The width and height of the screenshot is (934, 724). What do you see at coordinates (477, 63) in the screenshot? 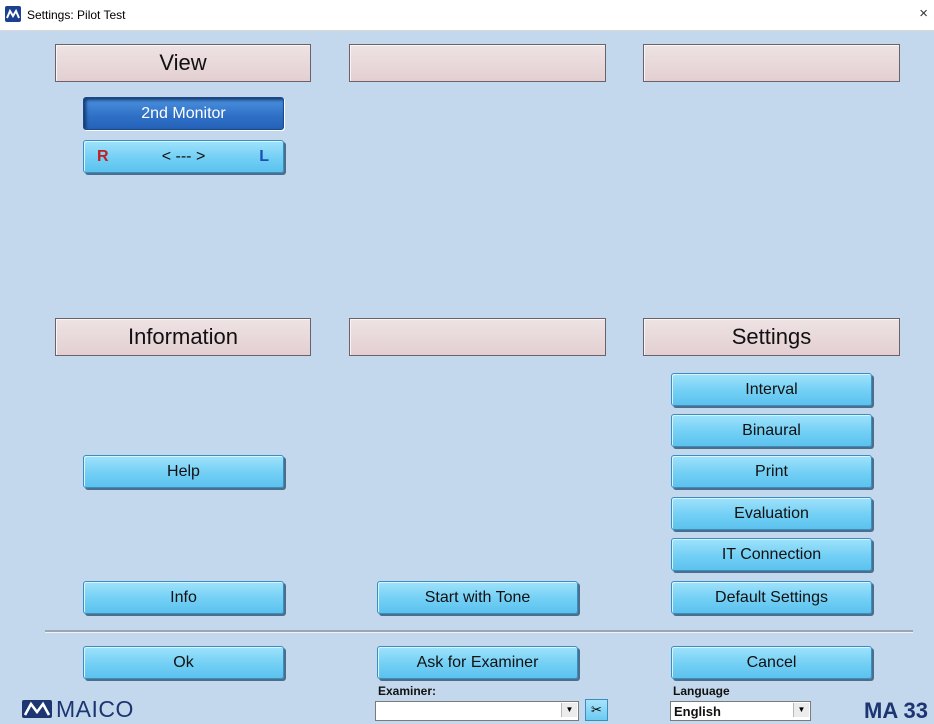
I see `section-header-top-middle` at bounding box center [477, 63].